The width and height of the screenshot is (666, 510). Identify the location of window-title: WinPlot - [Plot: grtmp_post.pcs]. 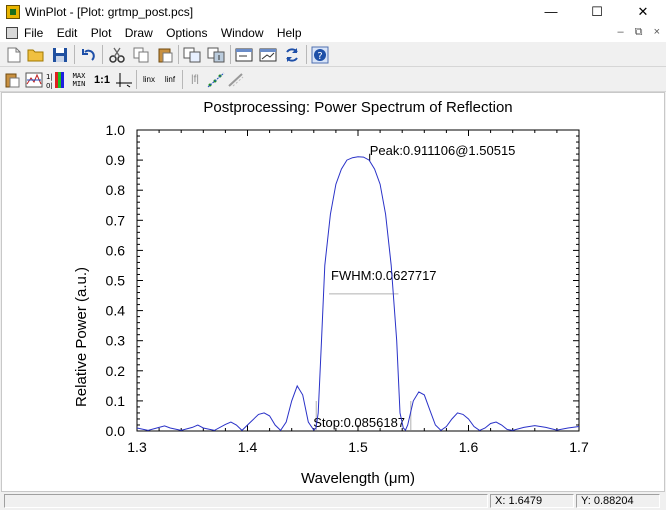
(109, 12).